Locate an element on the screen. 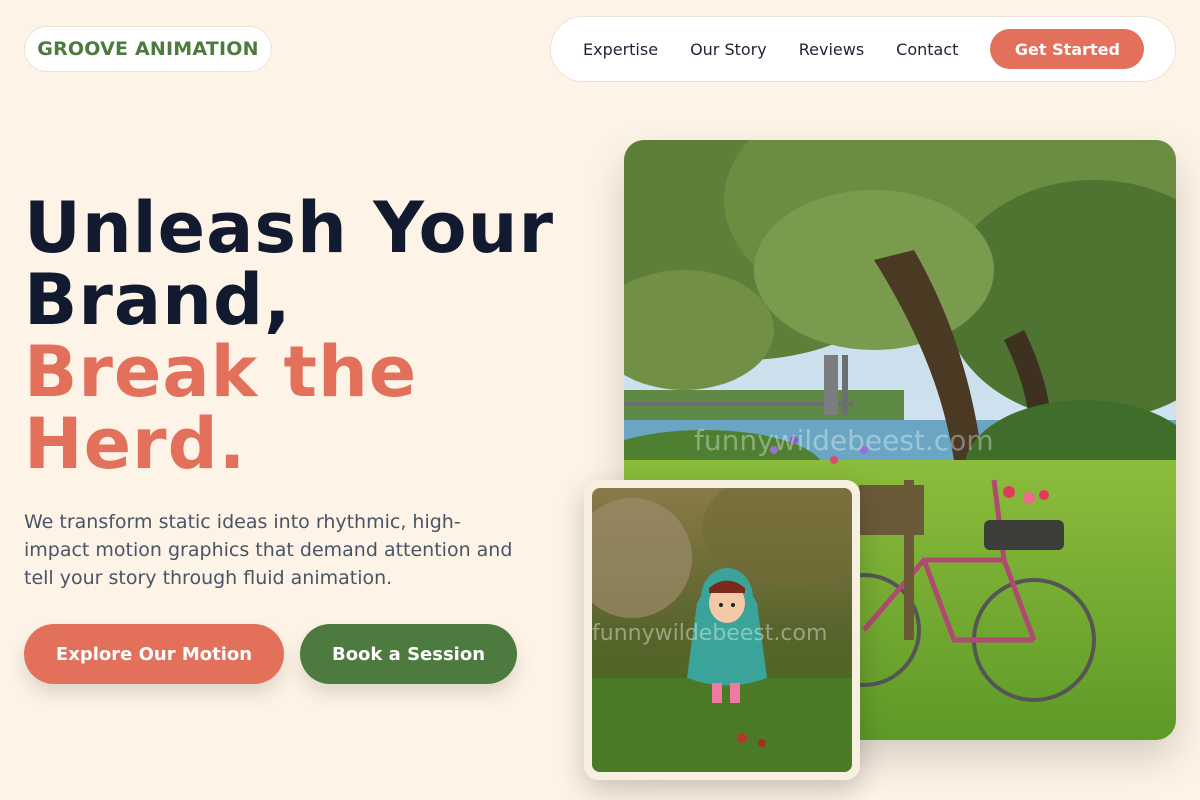 Image resolution: width=1200 pixels, height=800 pixels. logo-text: GROOVE ANIMATION is located at coordinates (148, 49).